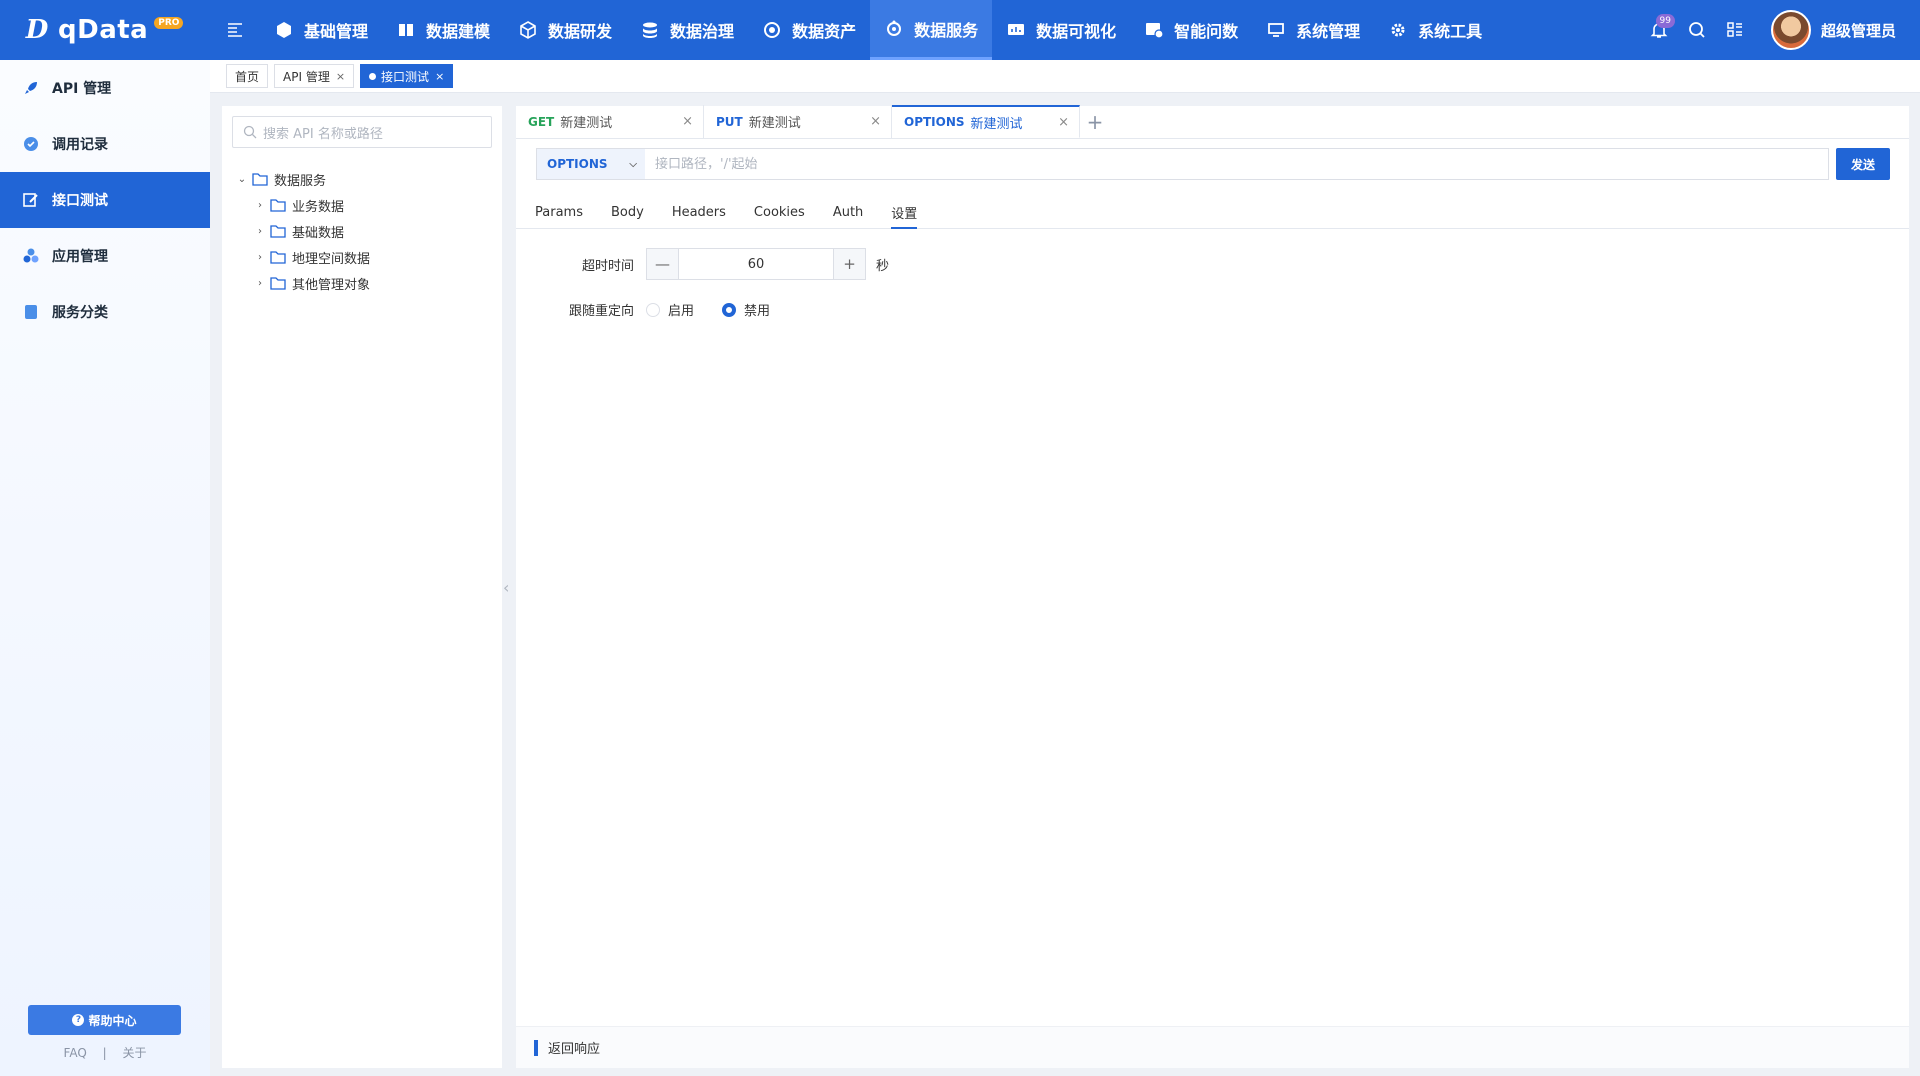 The image size is (1920, 1076). I want to click on logo: D qData PRO, so click(105, 30).